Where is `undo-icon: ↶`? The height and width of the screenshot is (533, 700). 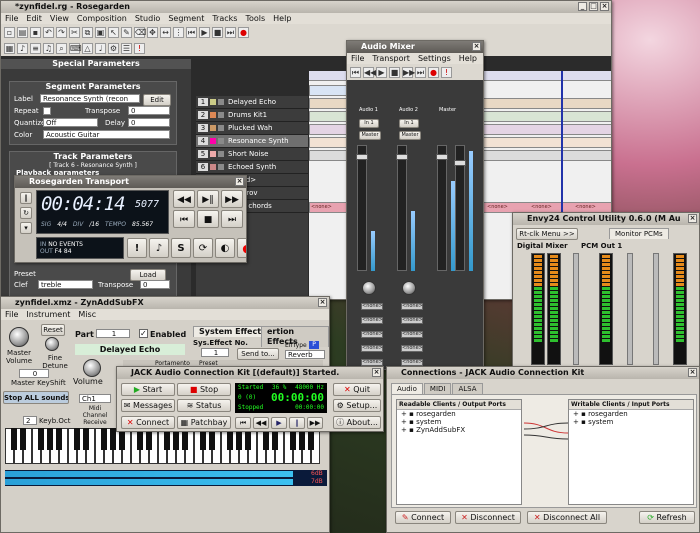 undo-icon: ↶ is located at coordinates (48, 32).